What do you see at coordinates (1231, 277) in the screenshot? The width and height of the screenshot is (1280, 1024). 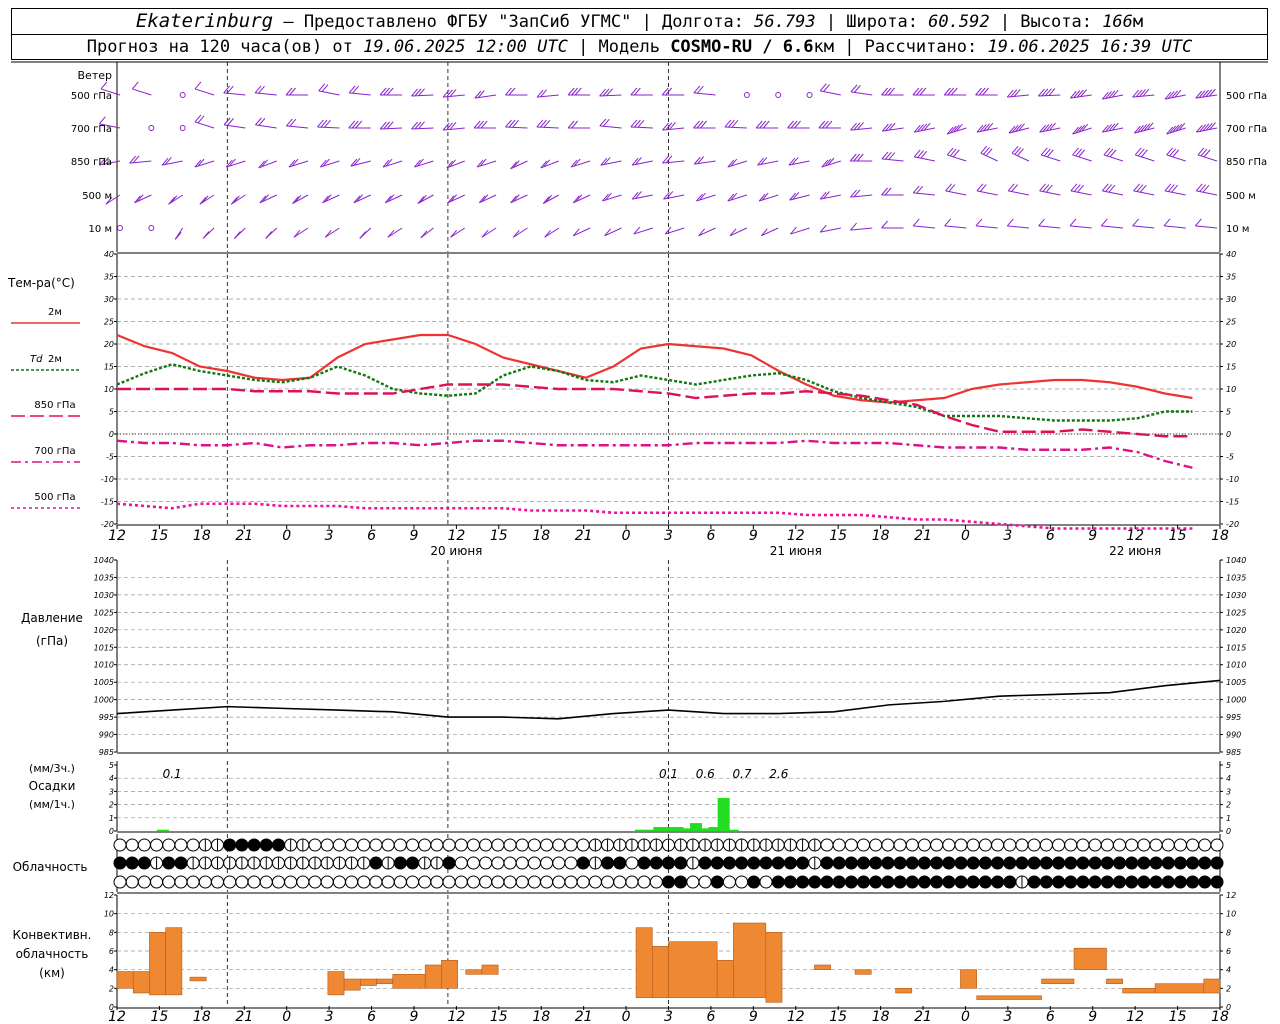 I see `ytick-label-right: 35` at bounding box center [1231, 277].